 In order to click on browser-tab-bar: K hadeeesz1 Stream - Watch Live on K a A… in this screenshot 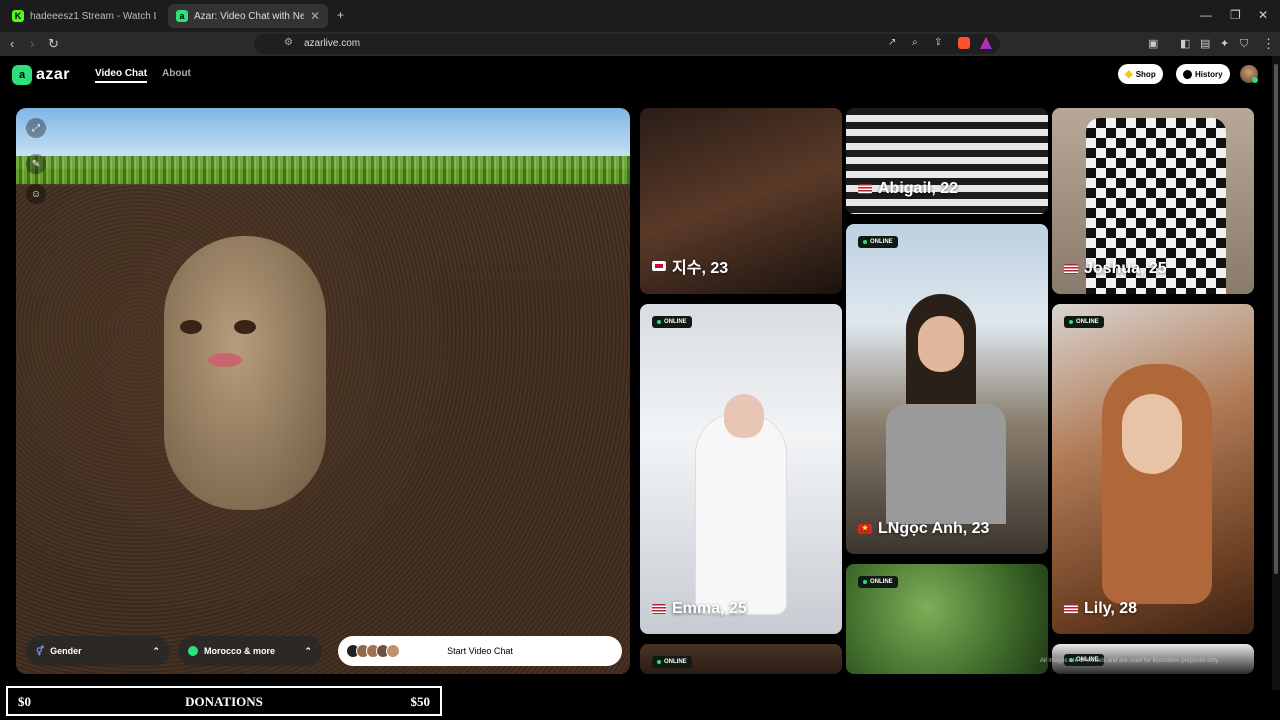, I will do `click(640, 16)`.